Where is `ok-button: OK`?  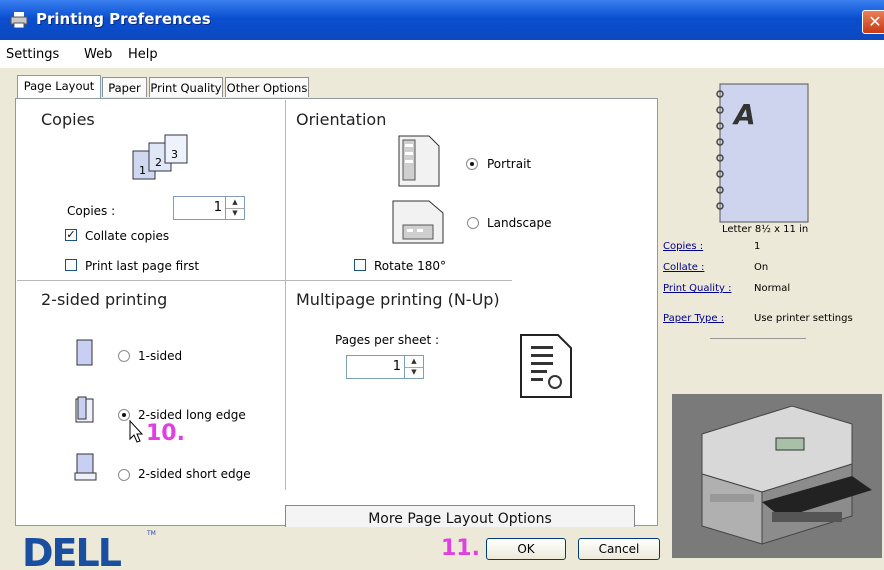 ok-button: OK is located at coordinates (526, 549).